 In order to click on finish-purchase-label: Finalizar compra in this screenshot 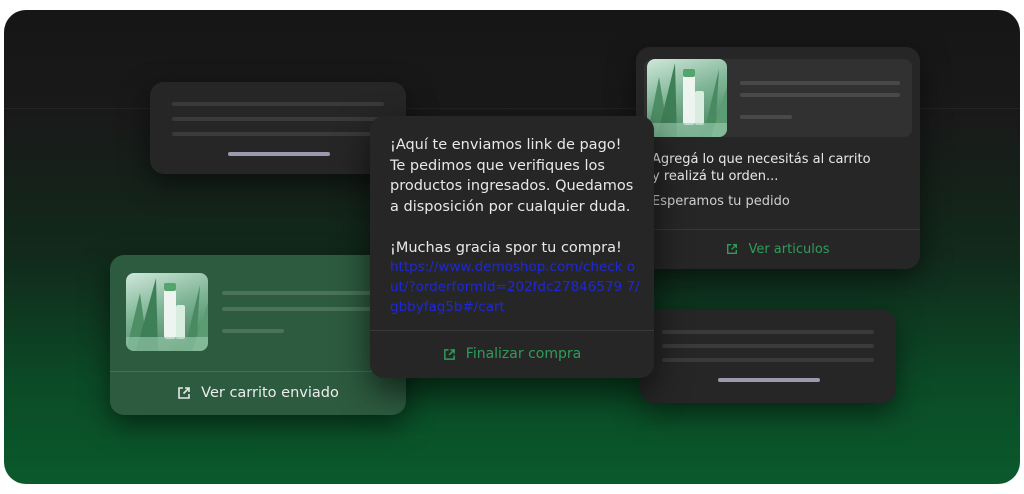, I will do `click(523, 354)`.